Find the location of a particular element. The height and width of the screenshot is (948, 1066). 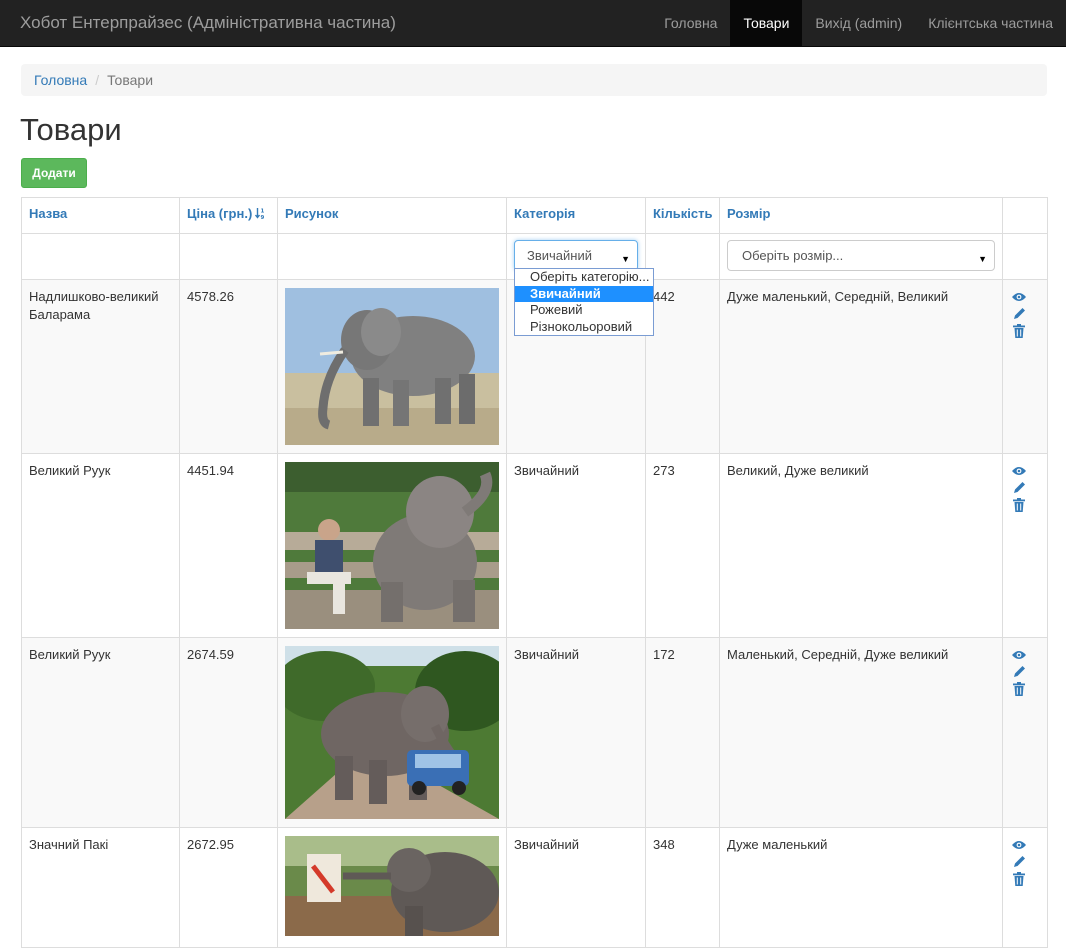

category-filter-value: Звичайний is located at coordinates (559, 255).